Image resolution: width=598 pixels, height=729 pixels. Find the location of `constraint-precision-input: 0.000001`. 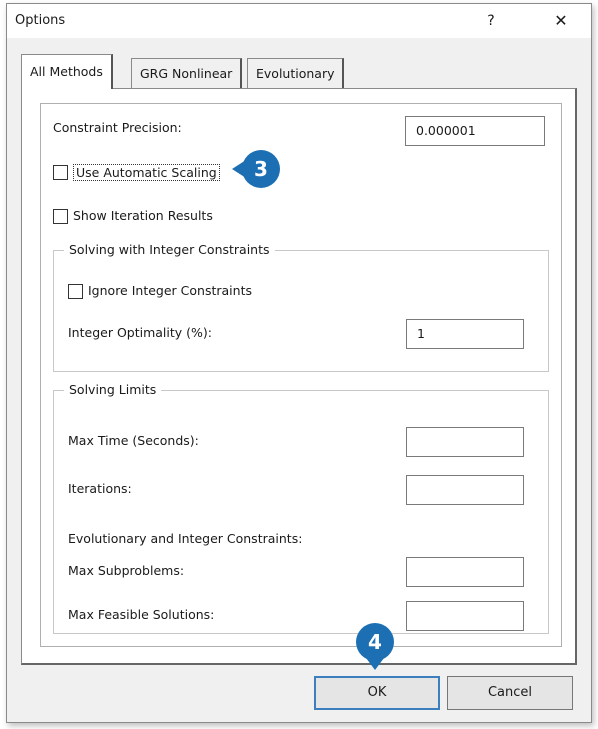

constraint-precision-input: 0.000001 is located at coordinates (475, 131).